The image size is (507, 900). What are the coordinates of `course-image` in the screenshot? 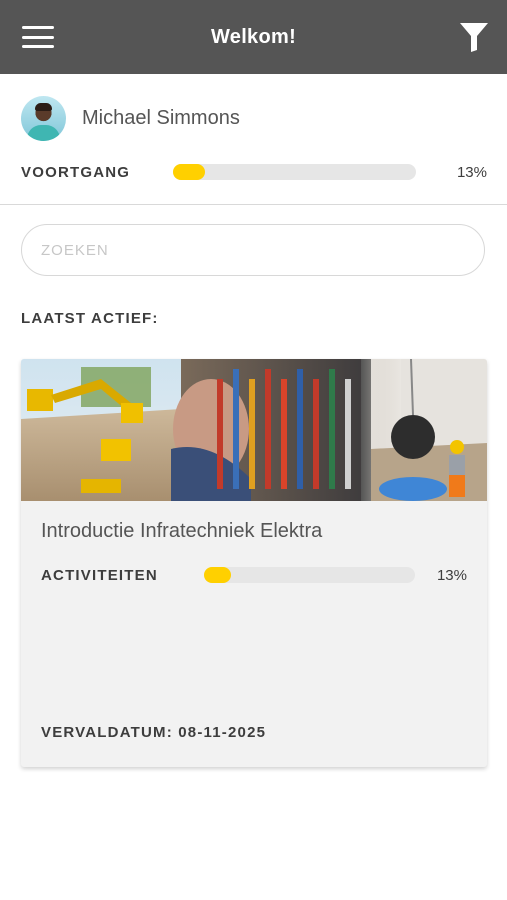 It's located at (254, 430).